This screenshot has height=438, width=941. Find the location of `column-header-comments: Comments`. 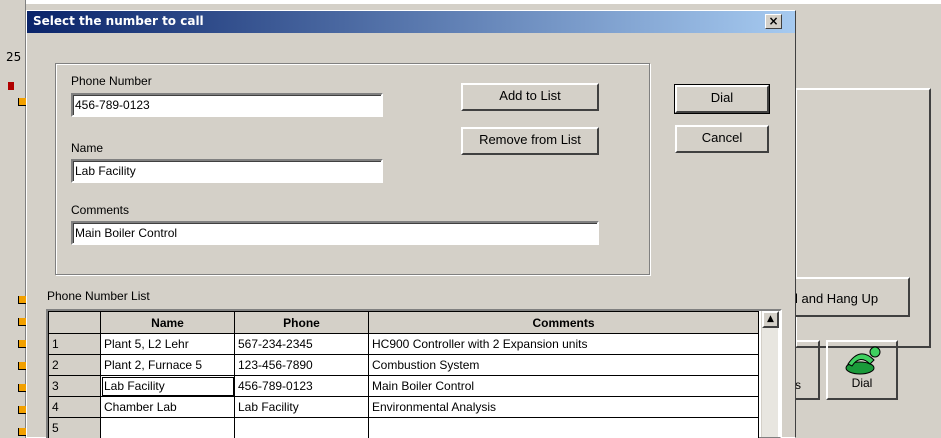

column-header-comments: Comments is located at coordinates (563, 322).